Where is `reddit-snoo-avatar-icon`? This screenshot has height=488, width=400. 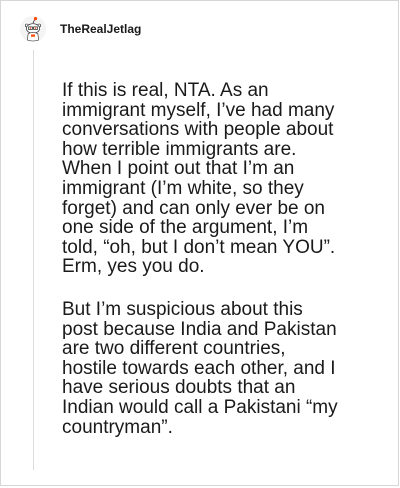 reddit-snoo-avatar-icon is located at coordinates (33, 29).